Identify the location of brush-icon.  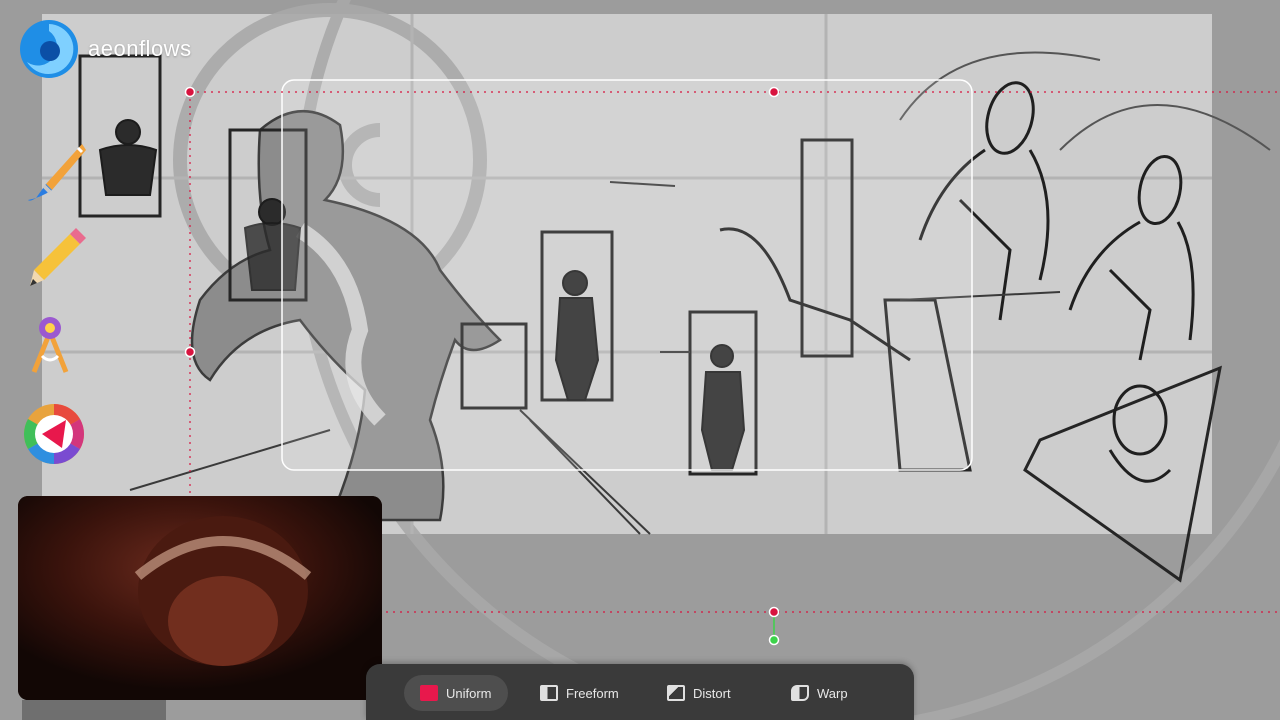
(57, 172).